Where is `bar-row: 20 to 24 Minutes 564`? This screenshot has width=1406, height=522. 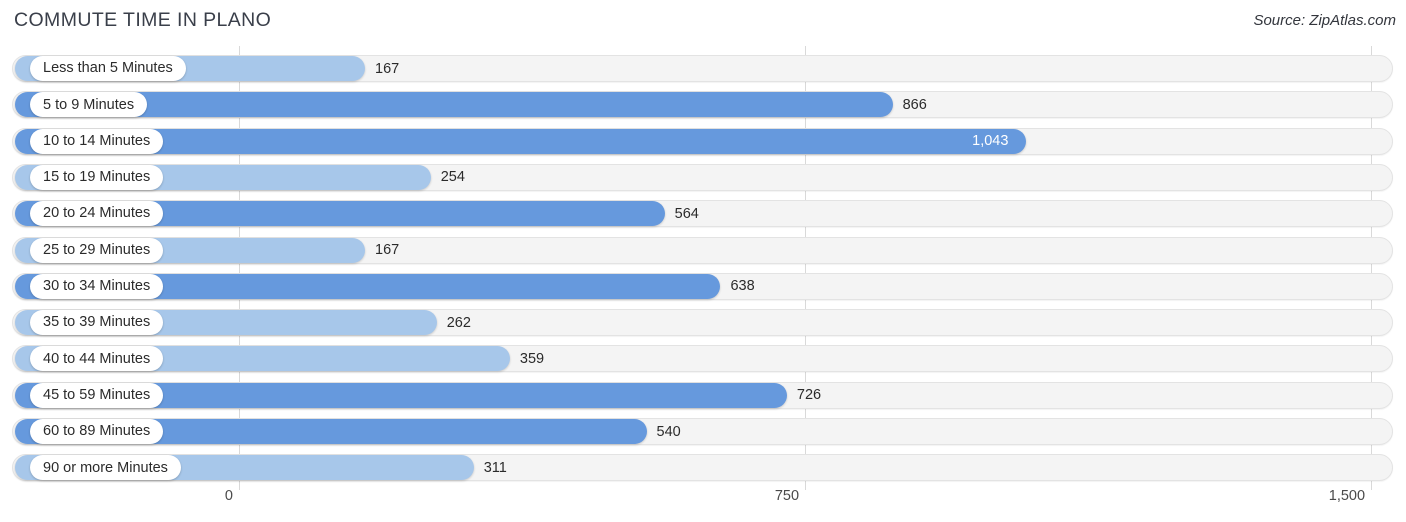 bar-row: 20 to 24 Minutes 564 is located at coordinates (703, 214).